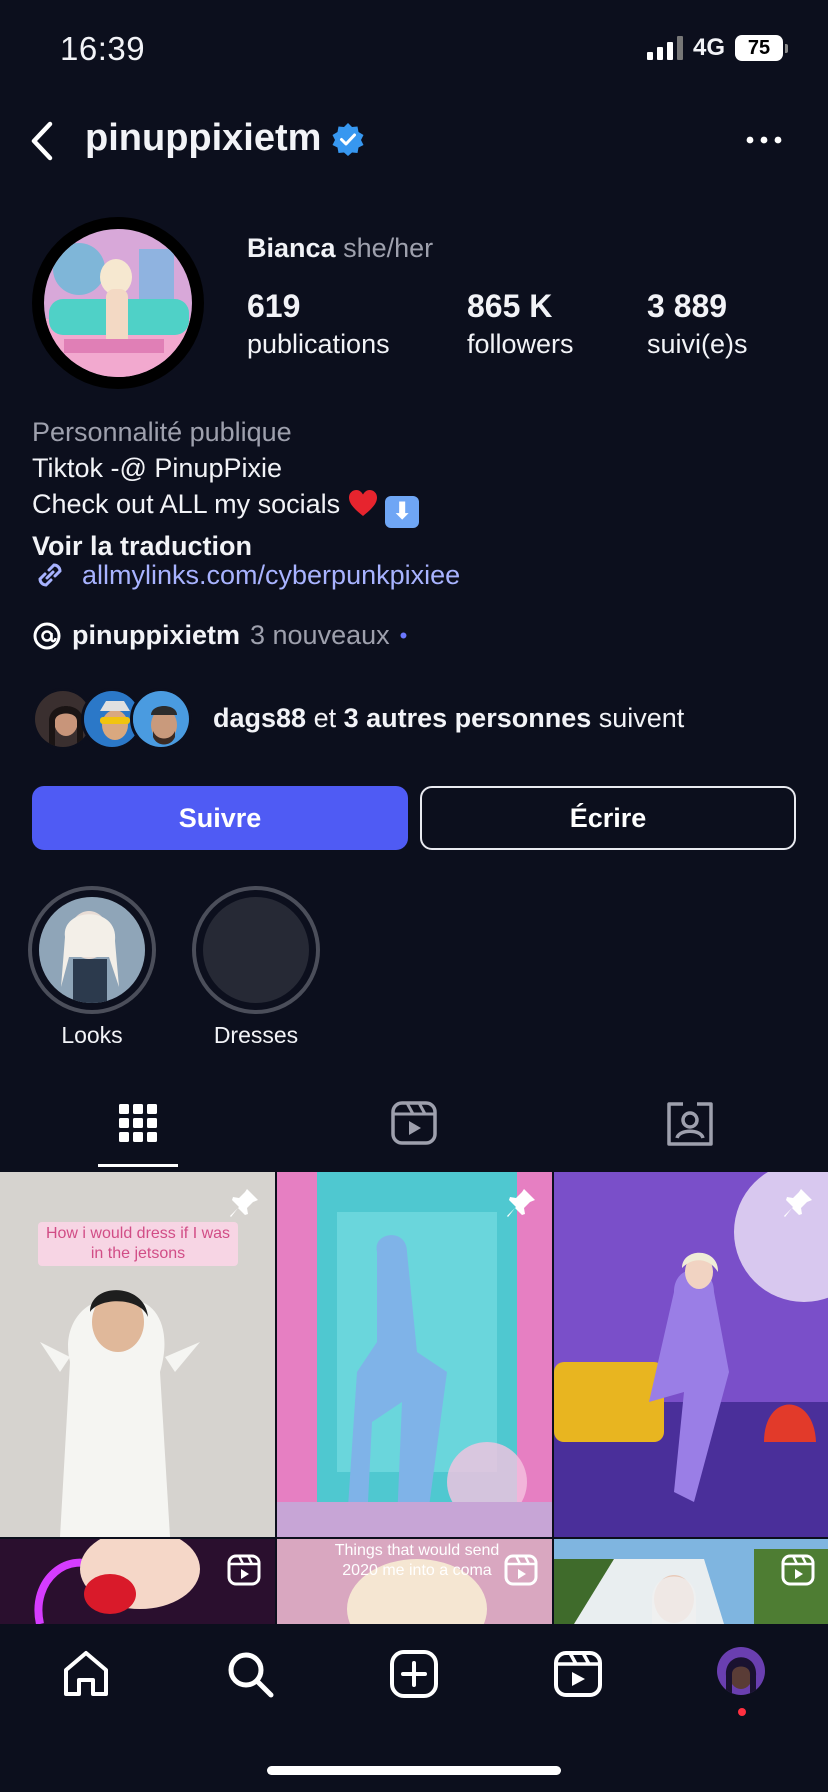 The height and width of the screenshot is (1792, 828). Describe the element at coordinates (203, 138) in the screenshot. I see `username-text: pinuppixietm` at that location.